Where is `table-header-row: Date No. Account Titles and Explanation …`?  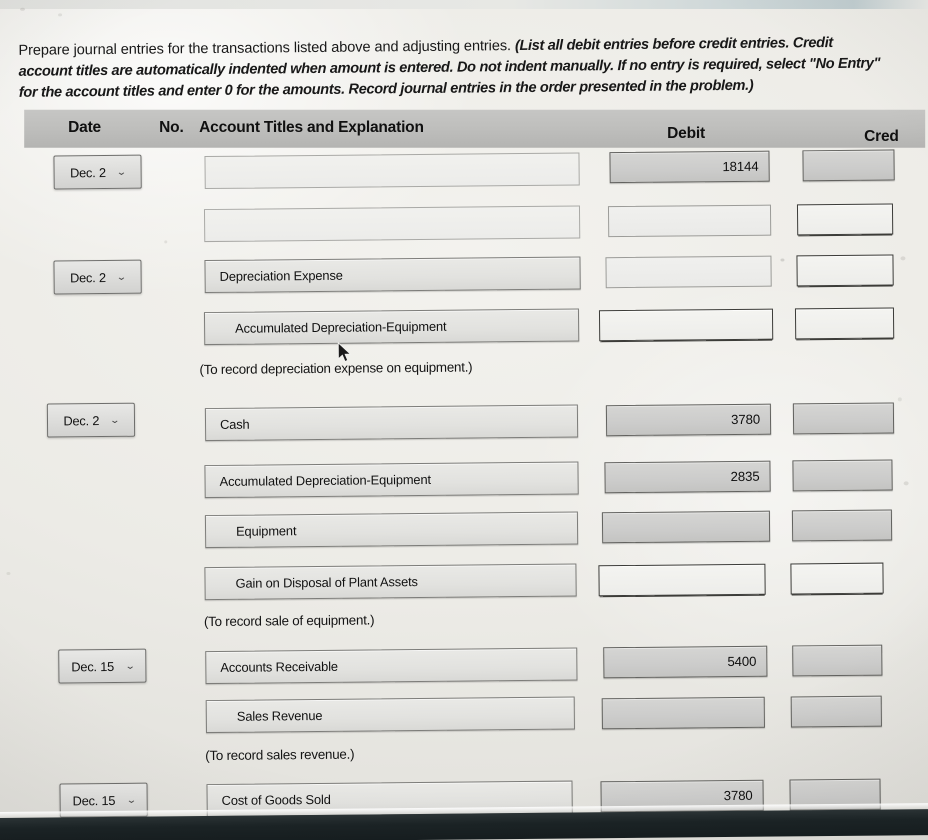
table-header-row: Date No. Account Titles and Explanation … is located at coordinates (475, 128).